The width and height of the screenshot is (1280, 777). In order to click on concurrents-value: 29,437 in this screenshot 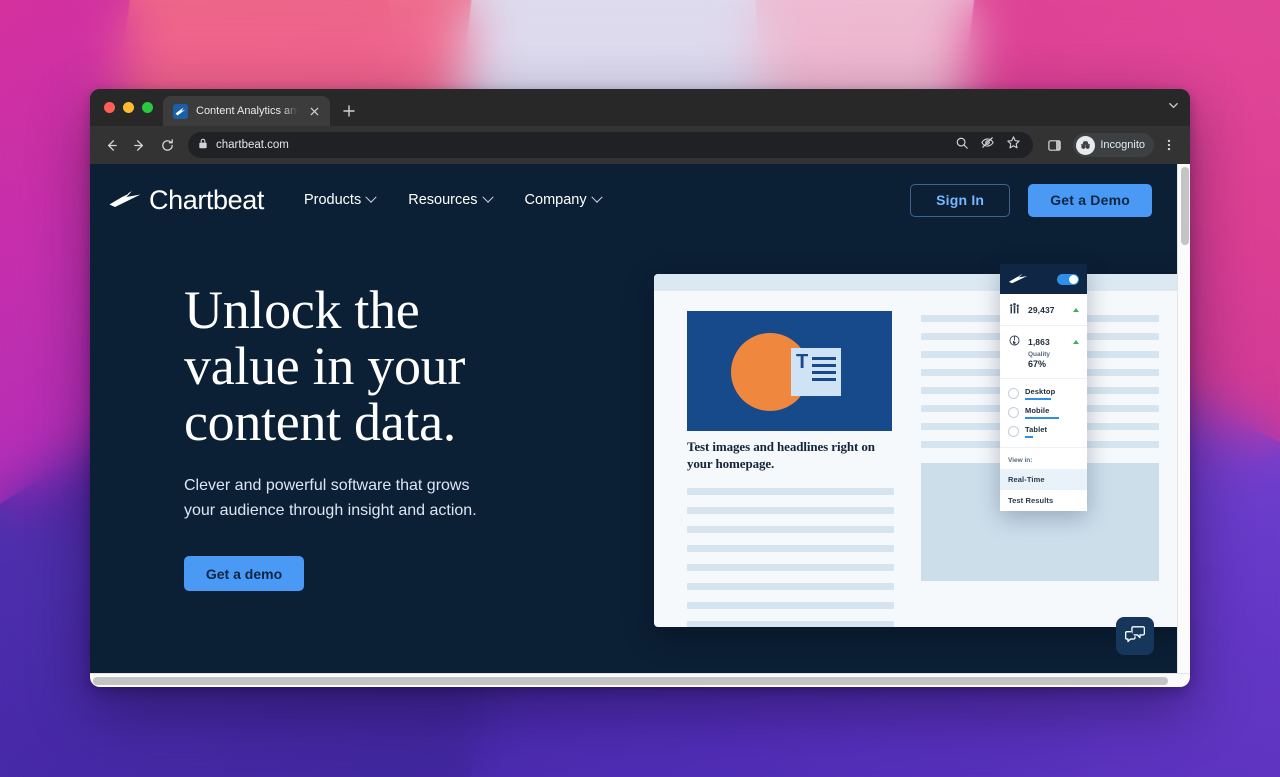, I will do `click(1041, 309)`.